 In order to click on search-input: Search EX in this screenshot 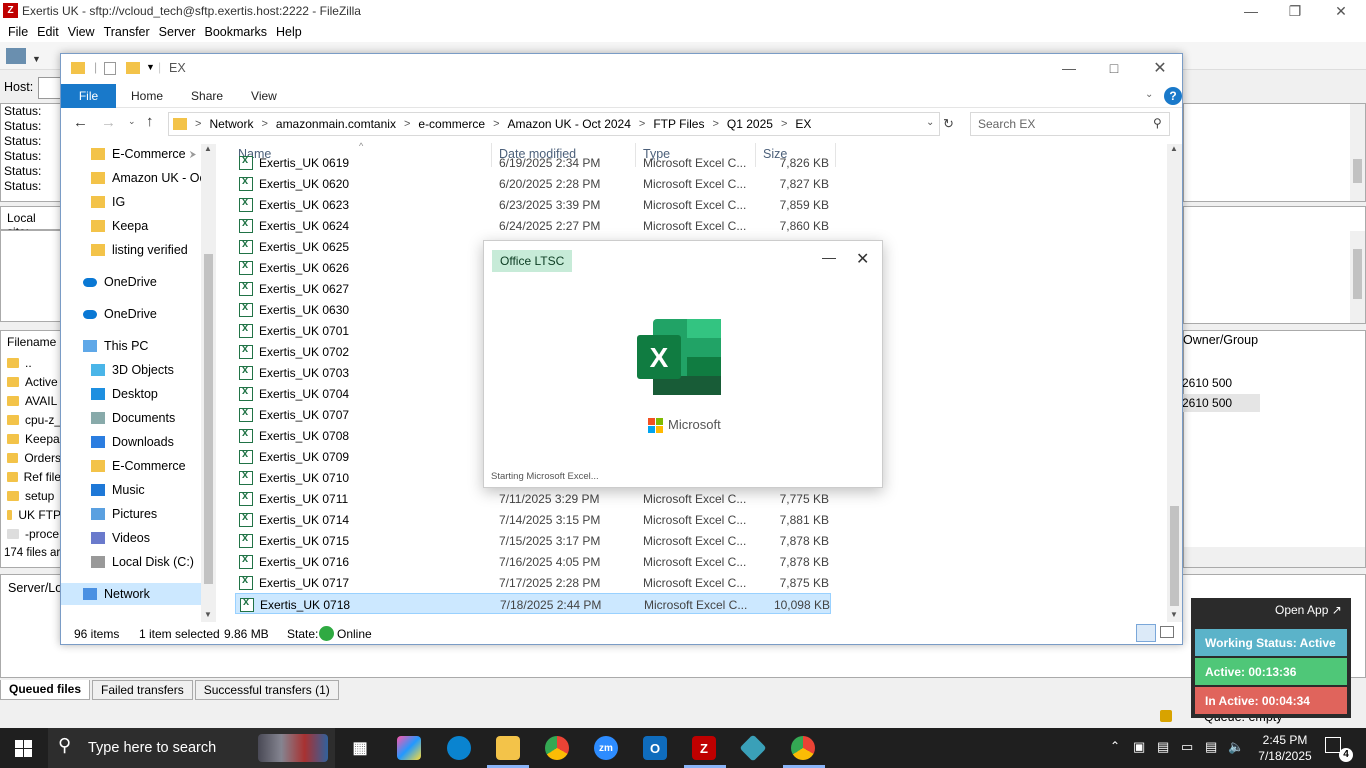, I will do `click(1070, 124)`.